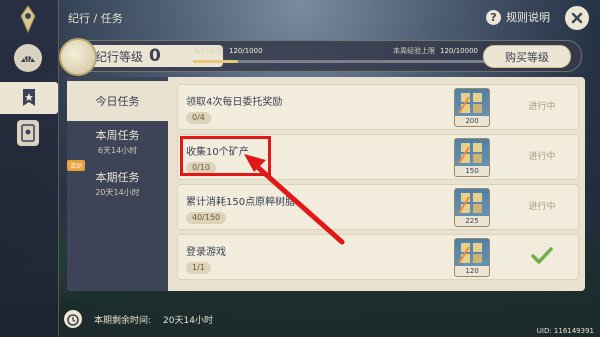 Image resolution: width=600 pixels, height=337 pixels. What do you see at coordinates (153, 319) in the screenshot?
I see `remaining-time: 本期剩余时间: 20天14小时` at bounding box center [153, 319].